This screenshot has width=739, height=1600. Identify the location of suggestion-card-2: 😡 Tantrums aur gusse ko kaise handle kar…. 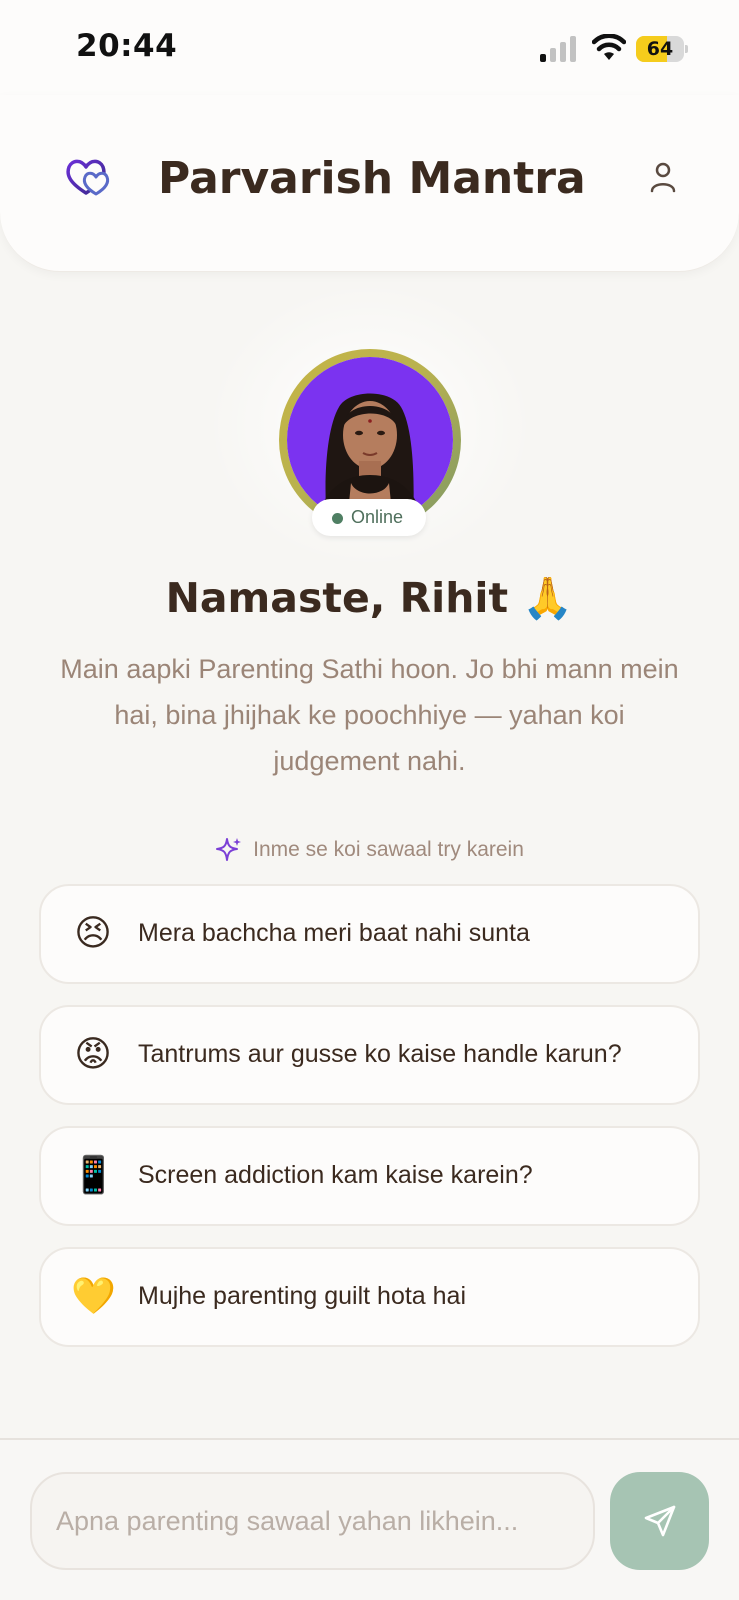
(369, 1055).